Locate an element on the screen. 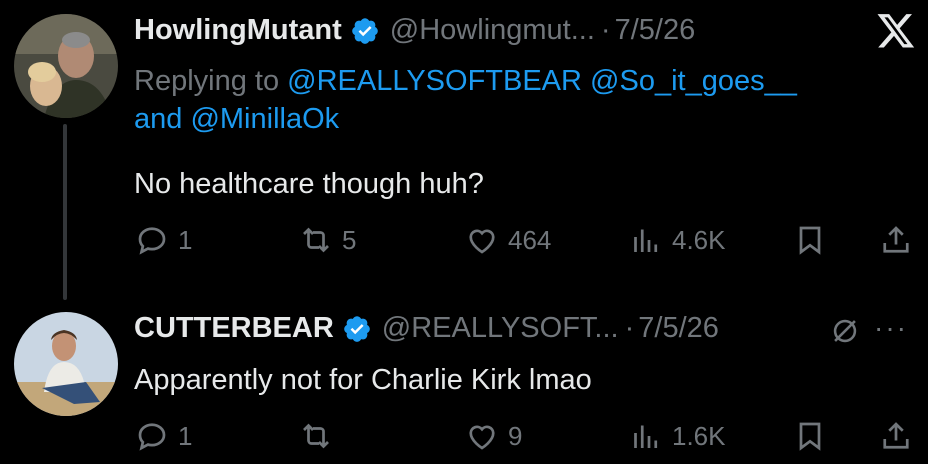  replying-prefix: Replying to is located at coordinates (207, 81).